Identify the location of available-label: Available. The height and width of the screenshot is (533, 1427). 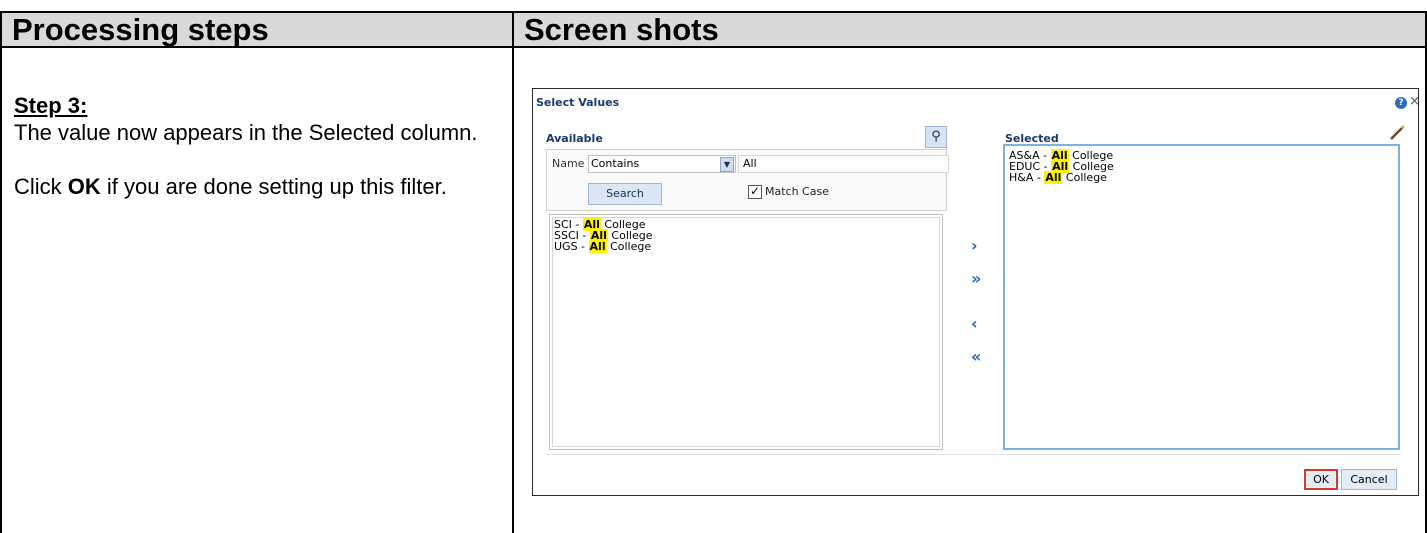
(574, 138).